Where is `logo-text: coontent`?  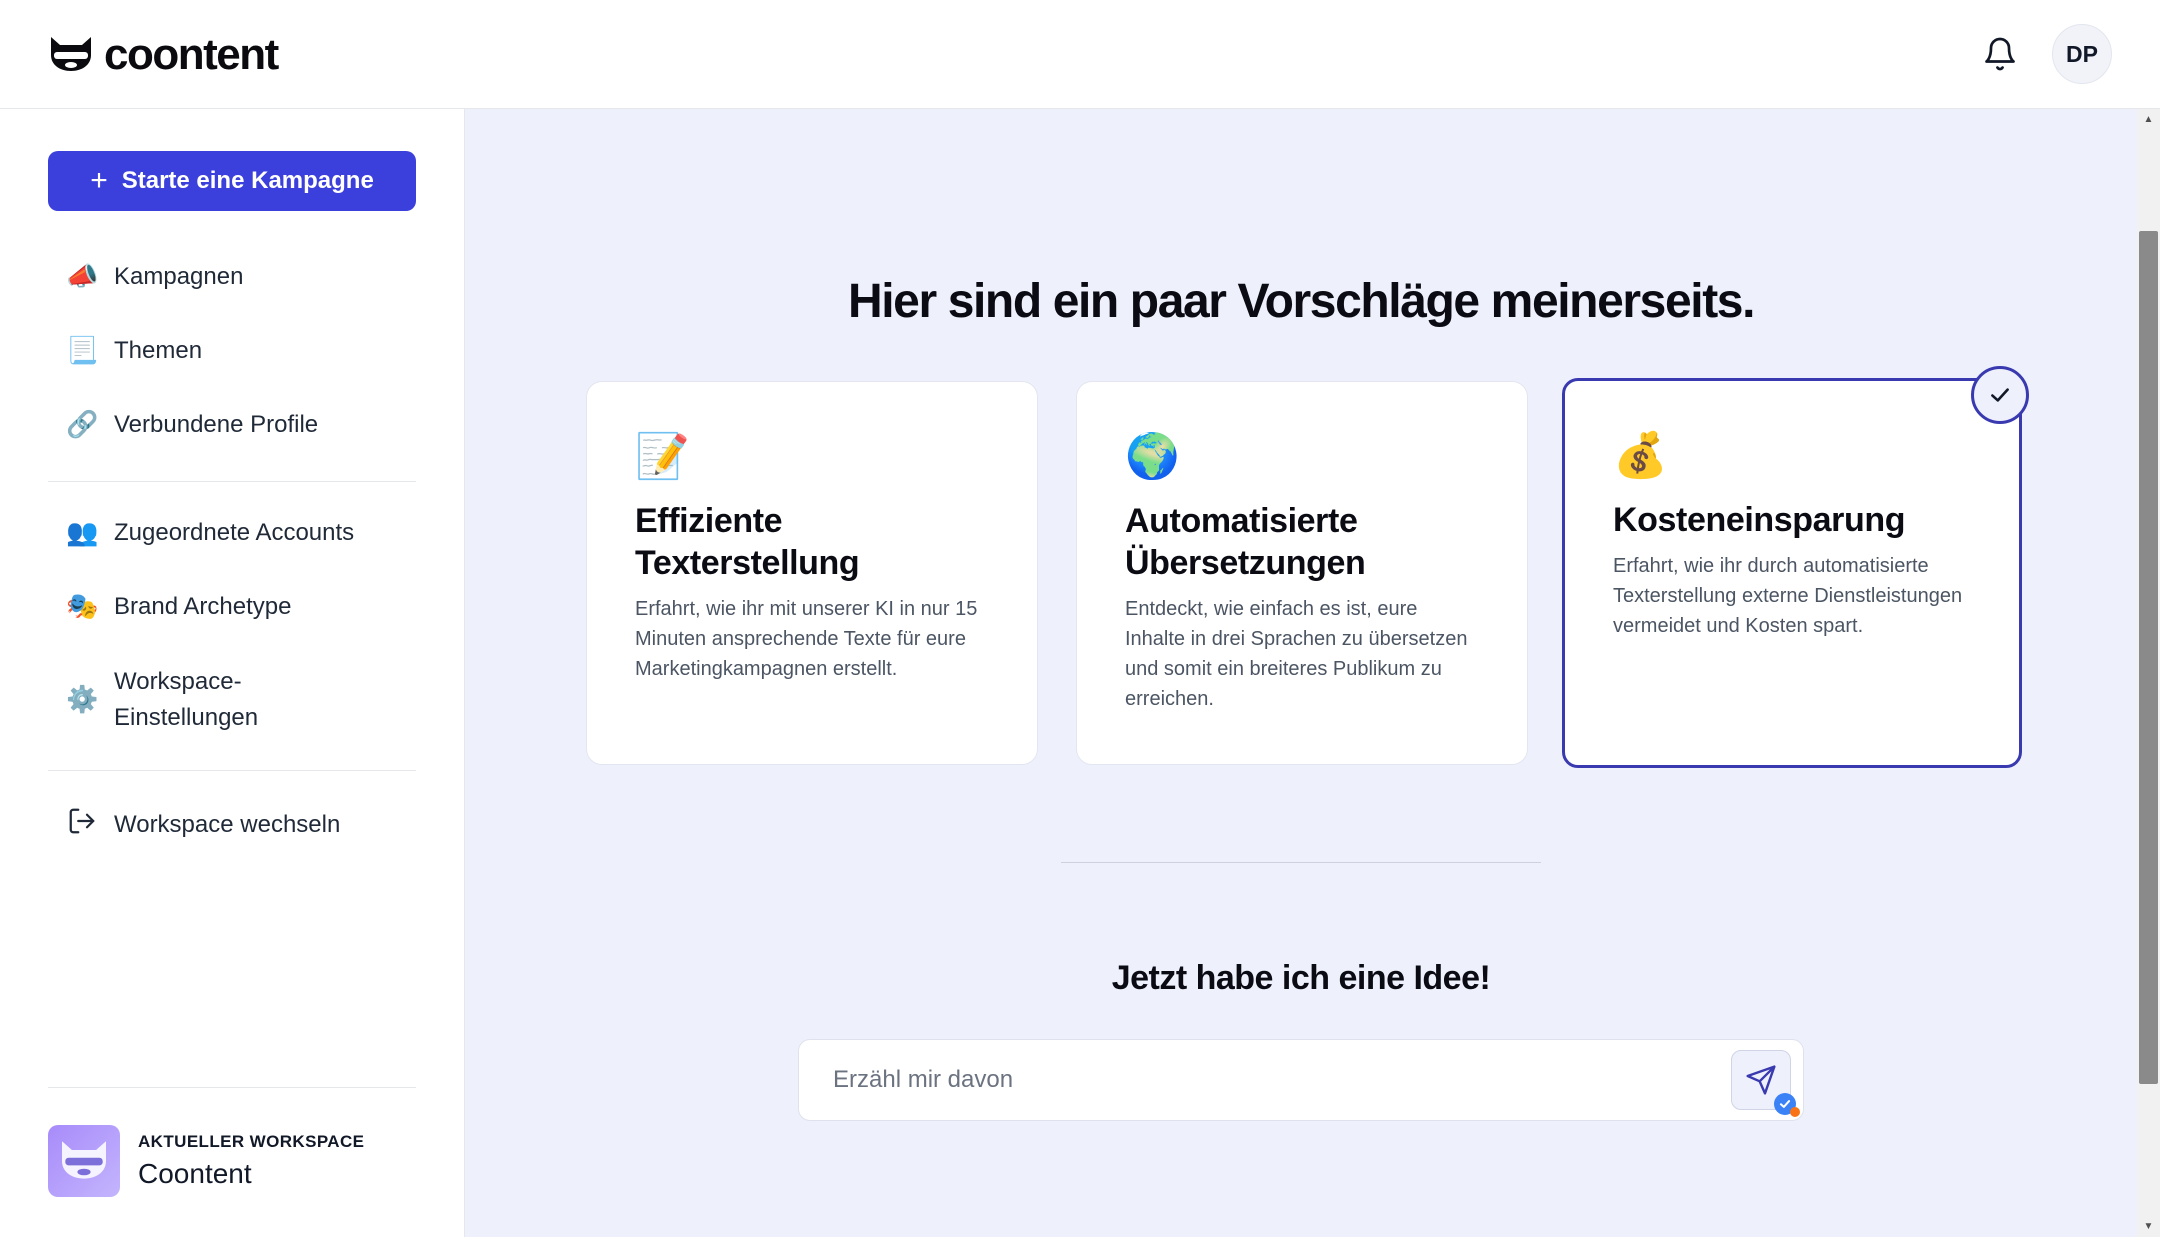
logo-text: coontent is located at coordinates (191, 54).